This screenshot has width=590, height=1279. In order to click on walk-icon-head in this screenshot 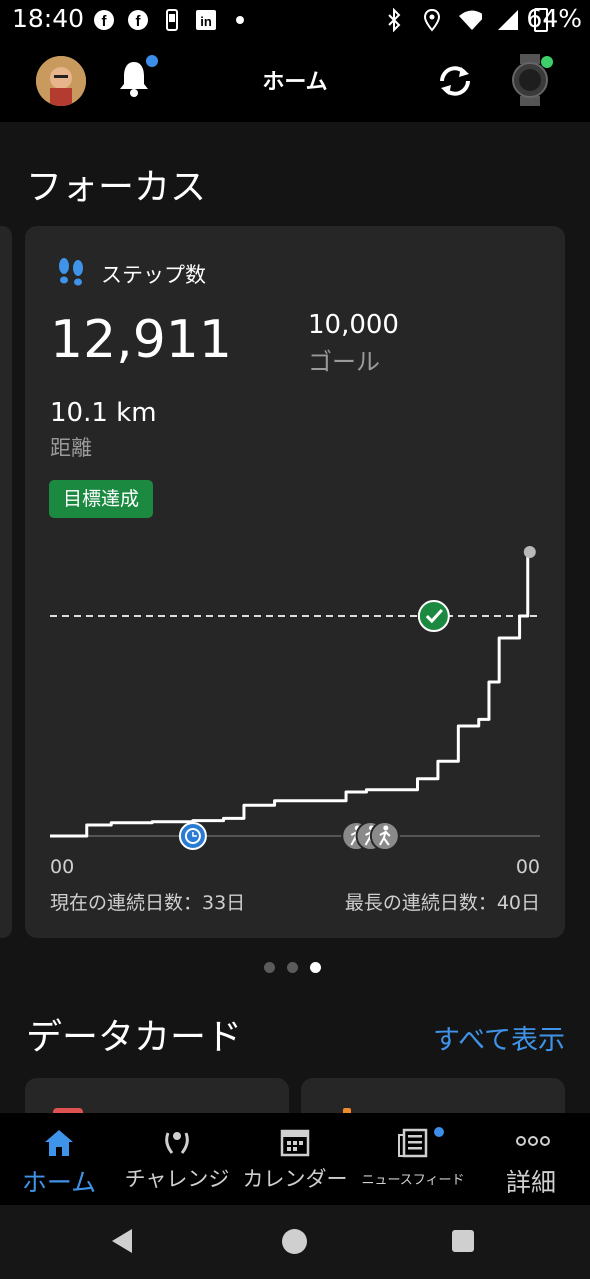, I will do `click(386, 828)`.